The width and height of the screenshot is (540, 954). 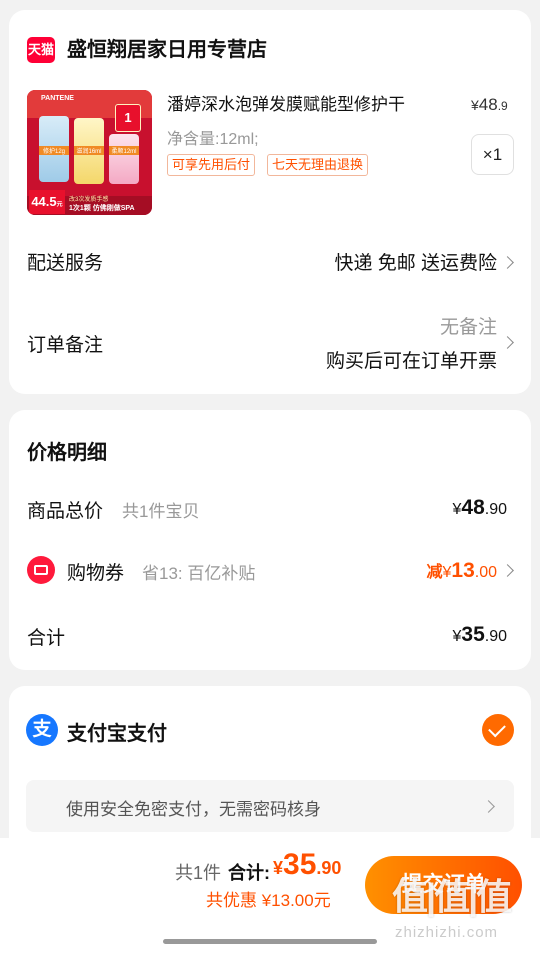 I want to click on alipay-selected-check-icon, so click(x=498, y=730).